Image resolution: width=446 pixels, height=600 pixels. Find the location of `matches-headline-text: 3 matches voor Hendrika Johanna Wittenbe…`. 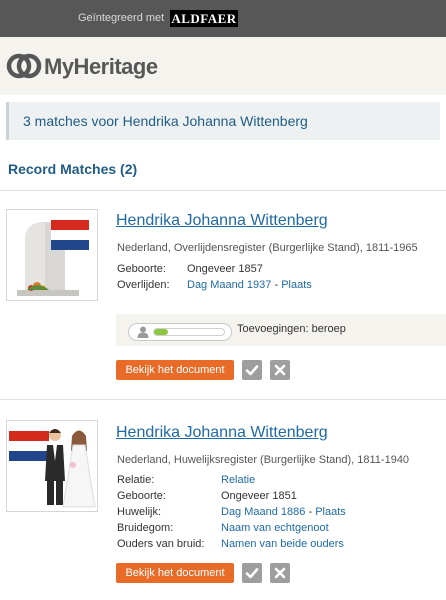

matches-headline-text: 3 matches voor Hendrika Johanna Wittenbe… is located at coordinates (165, 121).